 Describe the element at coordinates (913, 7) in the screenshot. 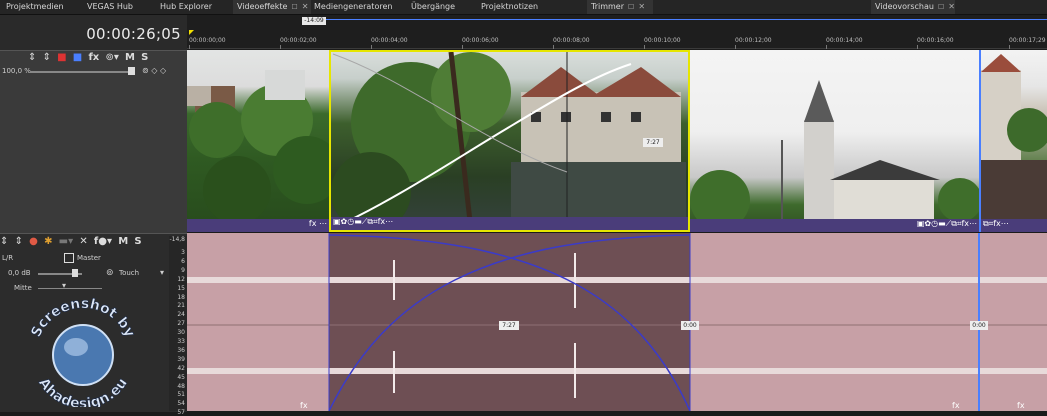

I see `tab-videovorschau: Videovorschau ☐ ✕` at that location.